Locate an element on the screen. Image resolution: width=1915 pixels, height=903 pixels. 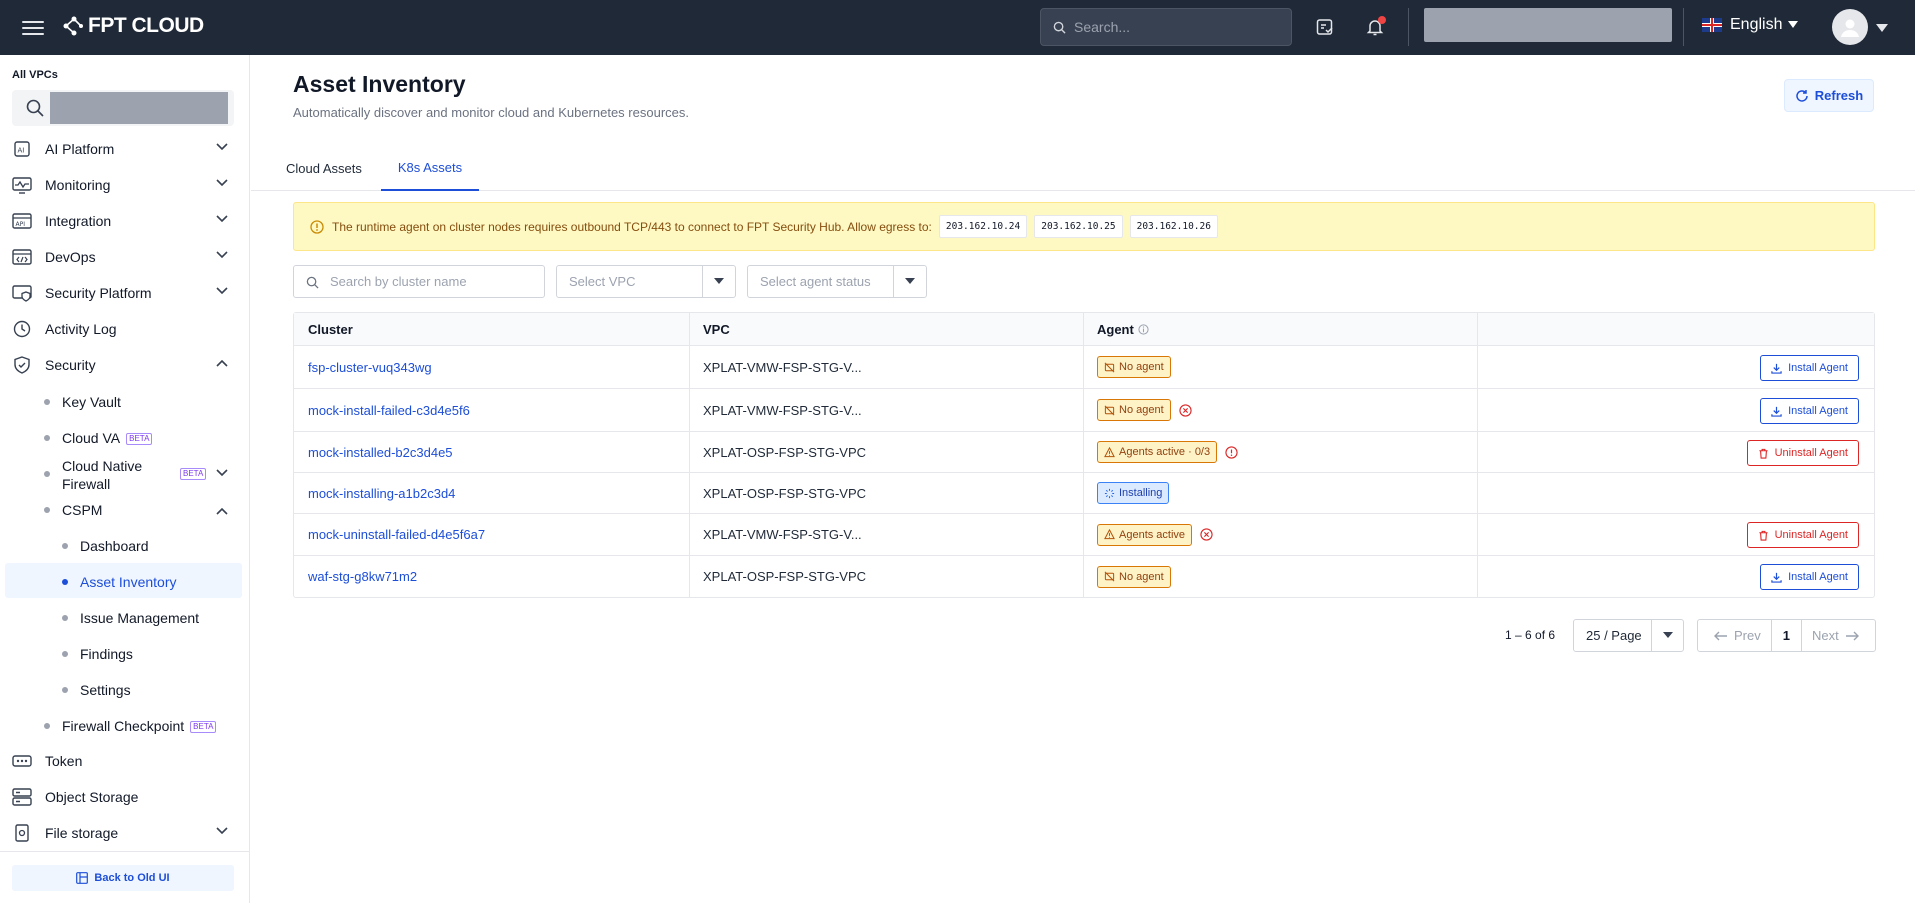
action-label: Install Agent is located at coordinates (1818, 577).